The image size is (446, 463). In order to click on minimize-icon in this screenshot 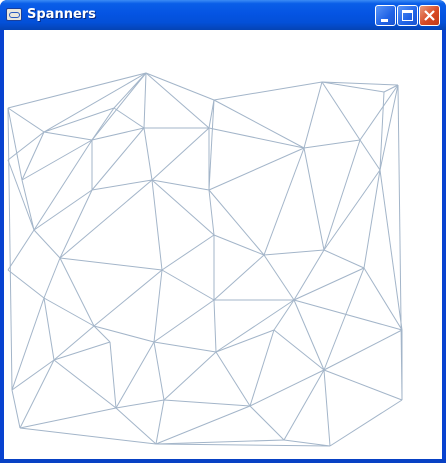, I will do `click(384, 20)`.